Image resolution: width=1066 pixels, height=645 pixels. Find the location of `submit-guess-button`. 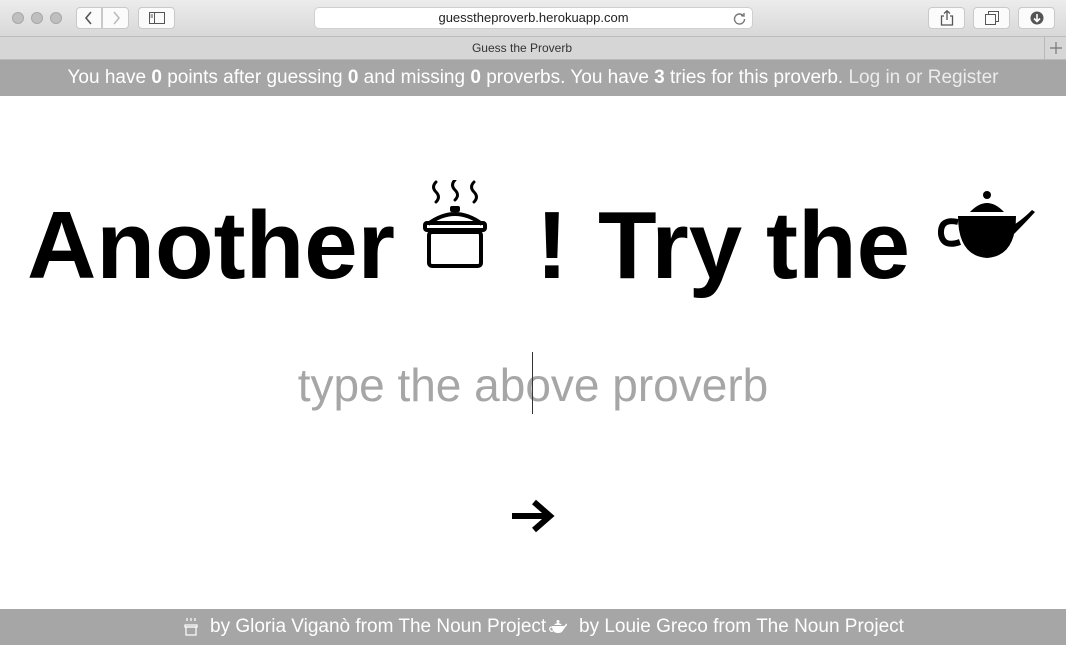

submit-guess-button is located at coordinates (533, 516).